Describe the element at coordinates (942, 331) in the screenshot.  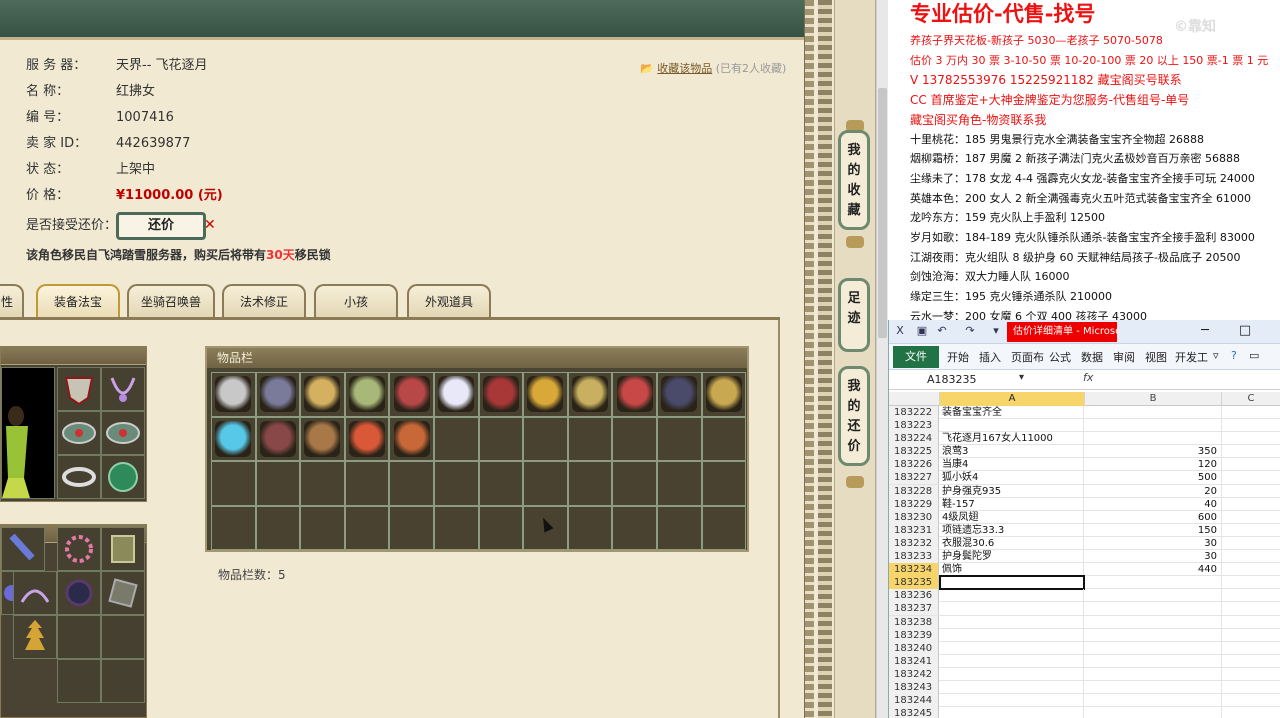
I see `undo-icon: ↶` at that location.